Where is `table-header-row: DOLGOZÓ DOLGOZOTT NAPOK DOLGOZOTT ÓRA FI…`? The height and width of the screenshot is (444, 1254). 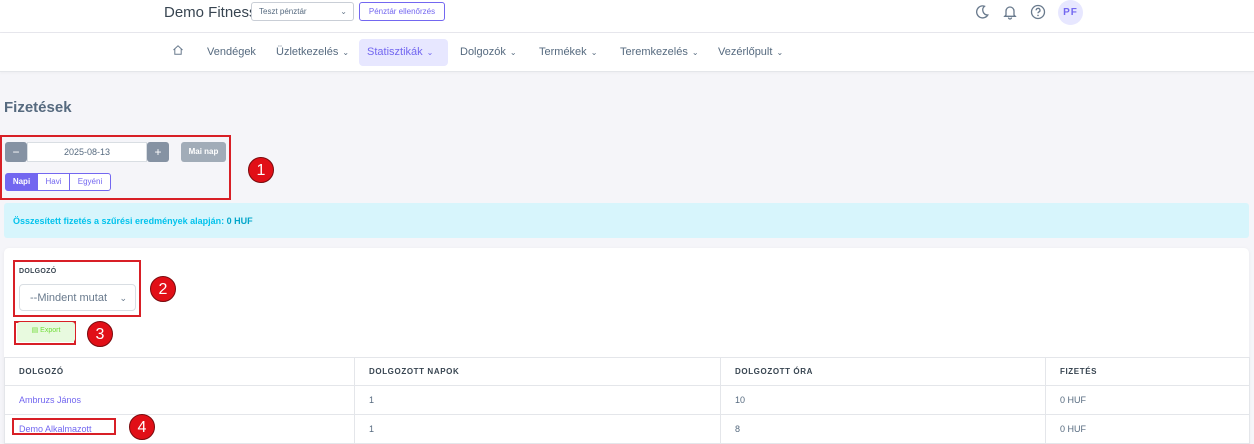 table-header-row: DOLGOZÓ DOLGOZOTT NAPOK DOLGOZOTT ÓRA FI… is located at coordinates (627, 371).